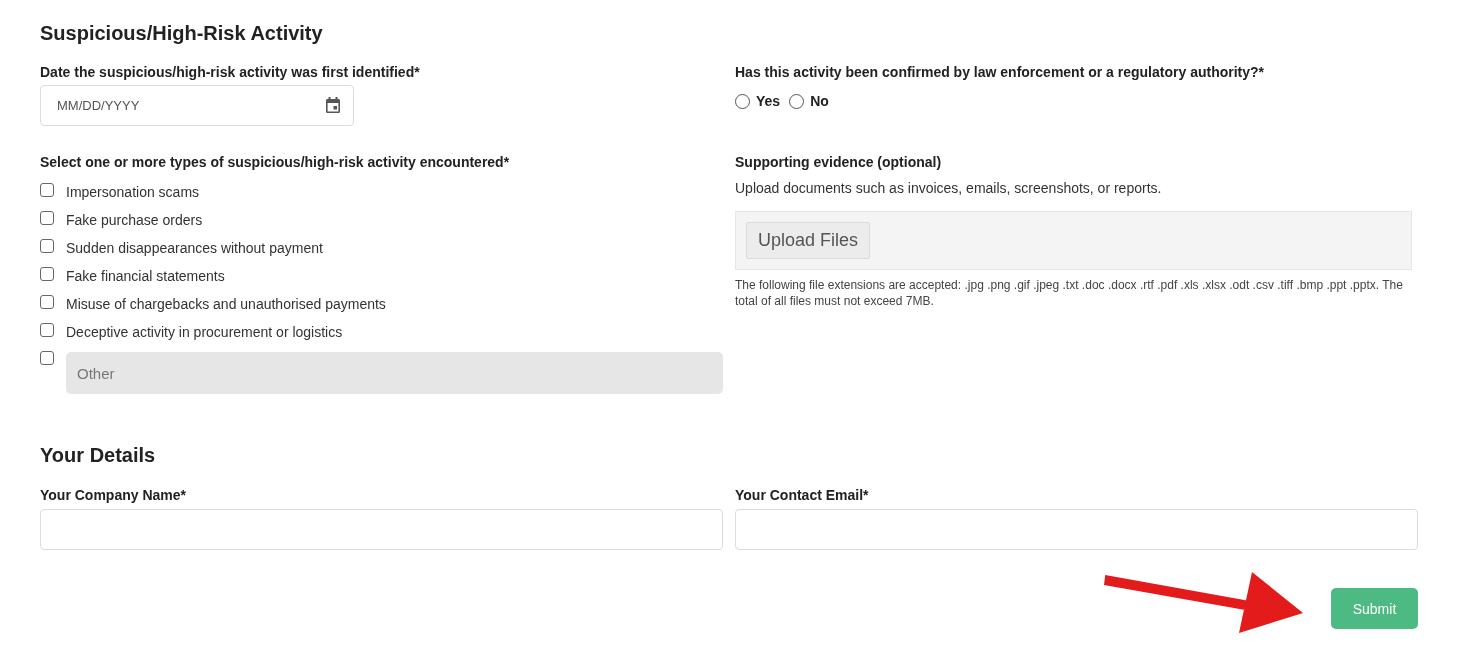  I want to click on field-label: Your Contact Email*, so click(802, 495).